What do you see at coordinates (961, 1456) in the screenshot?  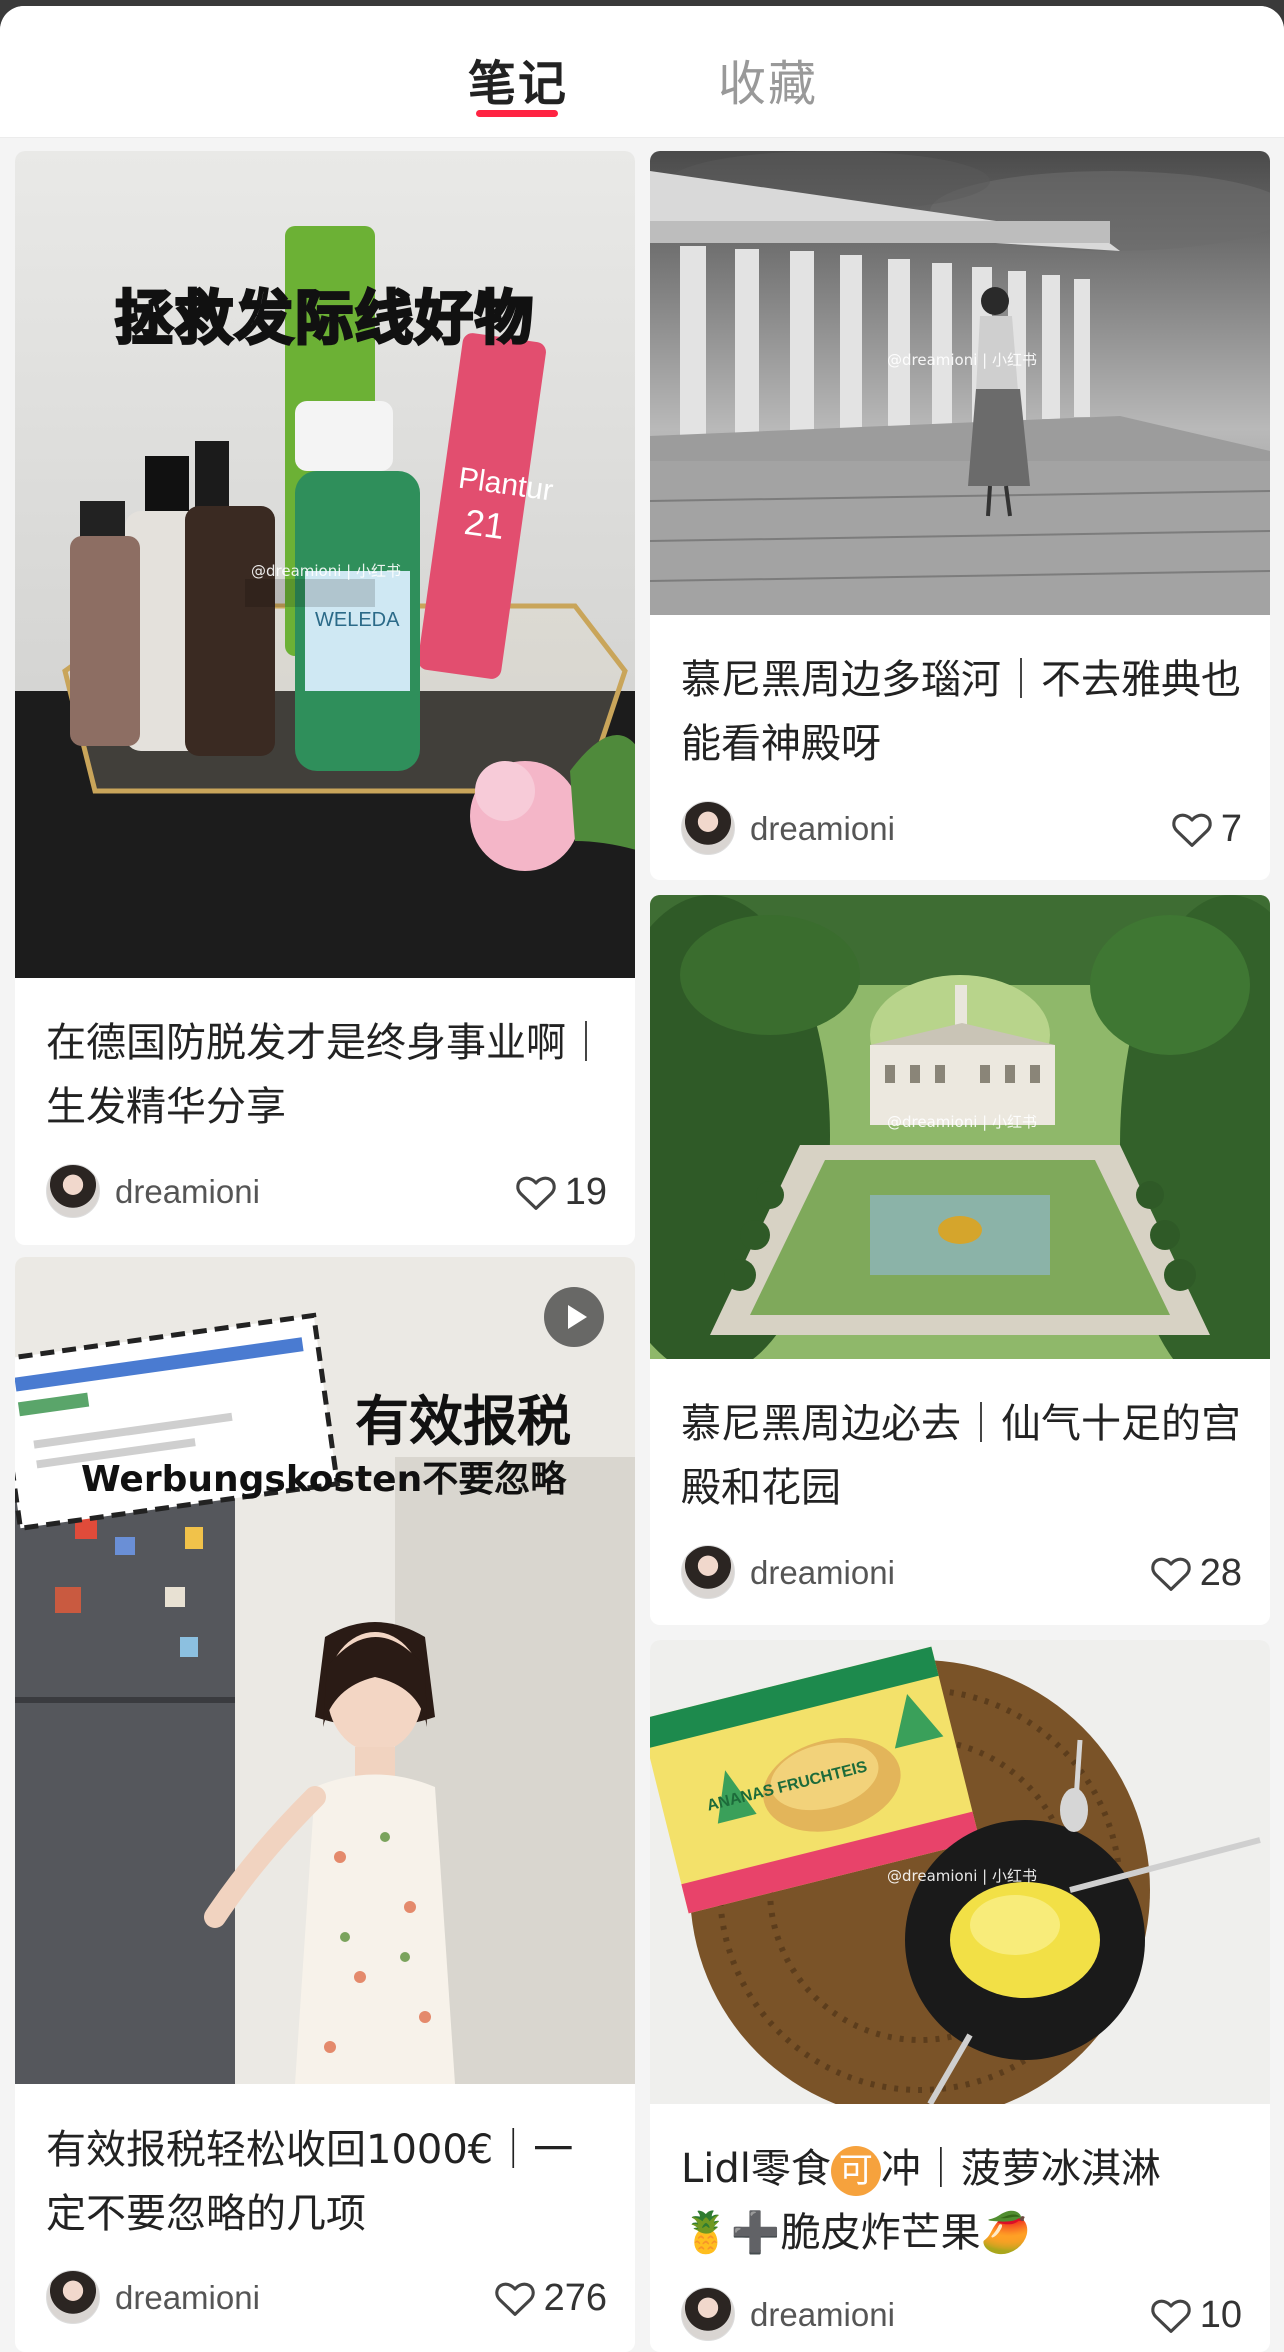 I see `note-title: 慕尼黑周边必去｜仙气十足的宫殿和花园` at bounding box center [961, 1456].